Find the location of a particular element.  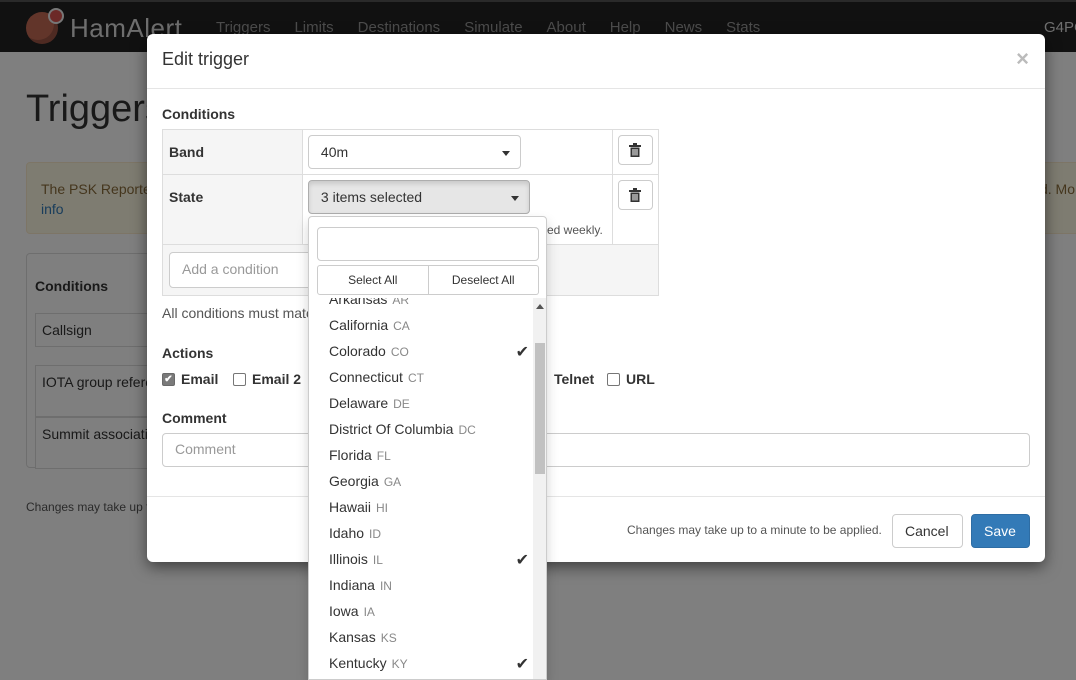

state-option: Delaware DE is located at coordinates (429, 408).